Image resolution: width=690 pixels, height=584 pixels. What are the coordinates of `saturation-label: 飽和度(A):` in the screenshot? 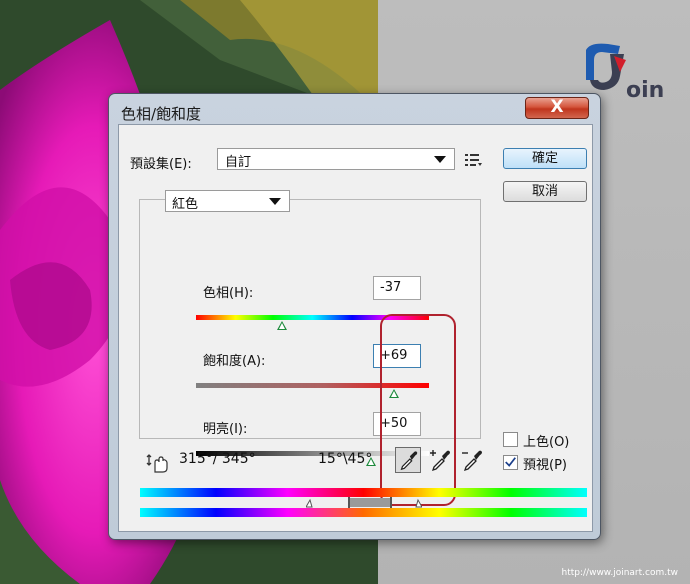 It's located at (234, 361).